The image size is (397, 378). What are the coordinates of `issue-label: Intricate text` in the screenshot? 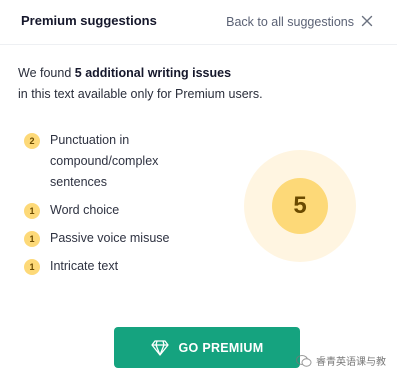 It's located at (84, 266).